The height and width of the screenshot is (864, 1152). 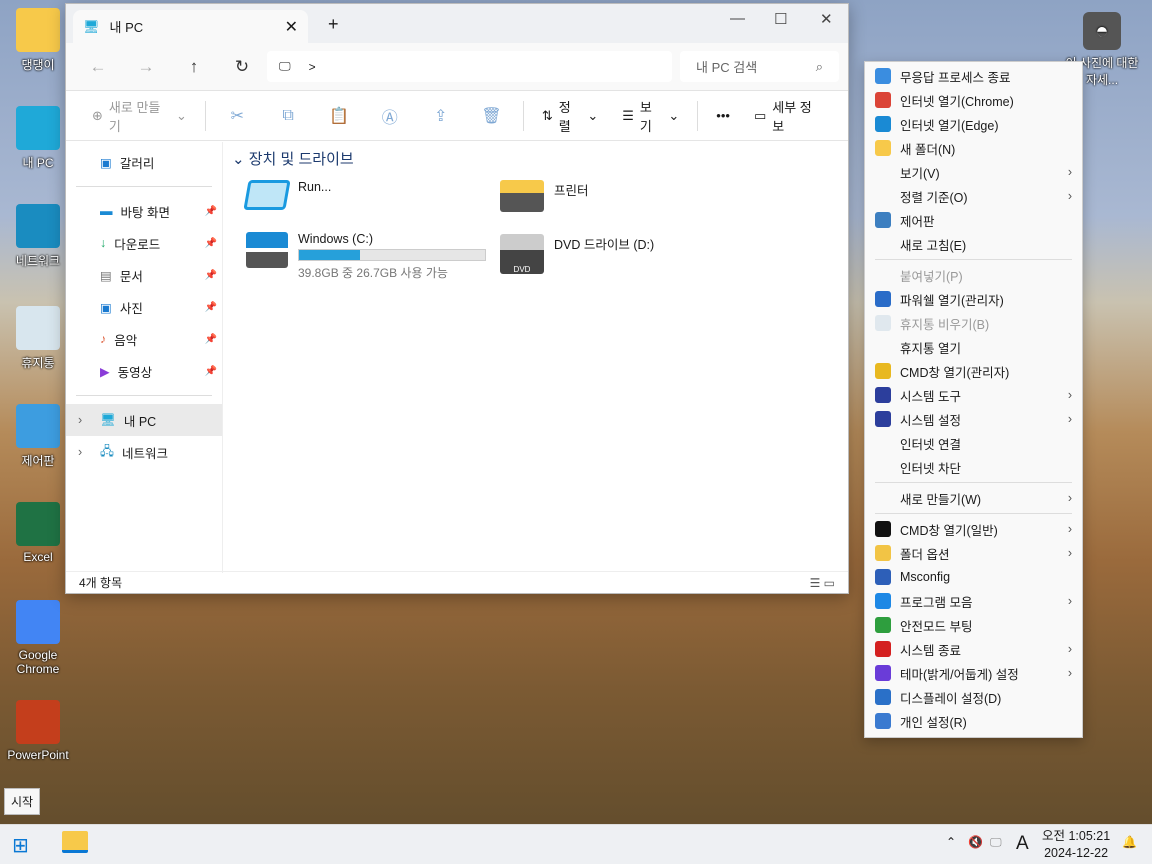 What do you see at coordinates (491, 116) in the screenshot?
I see `delete-icon: 🗑` at bounding box center [491, 116].